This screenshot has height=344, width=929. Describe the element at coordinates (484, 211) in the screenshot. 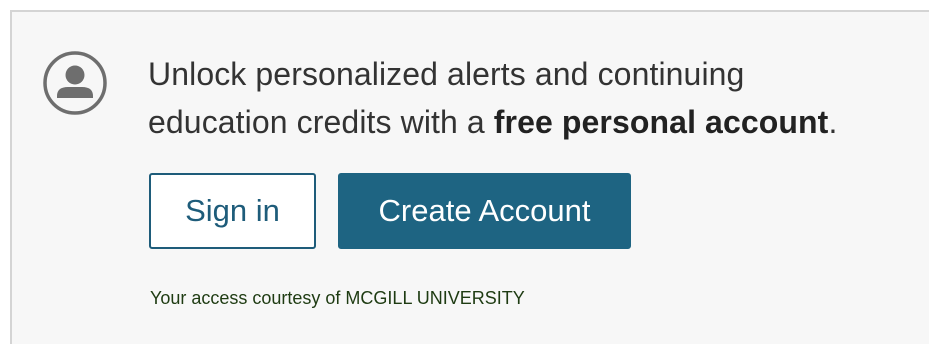

I see `create-account-button: Create Account` at that location.